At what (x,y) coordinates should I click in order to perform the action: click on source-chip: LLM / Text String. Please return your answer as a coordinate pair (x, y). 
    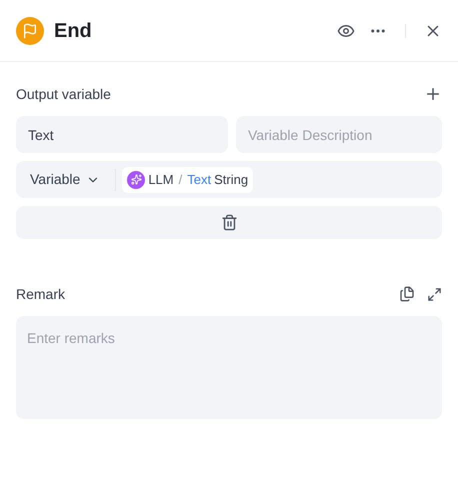
    Looking at the image, I should click on (188, 179).